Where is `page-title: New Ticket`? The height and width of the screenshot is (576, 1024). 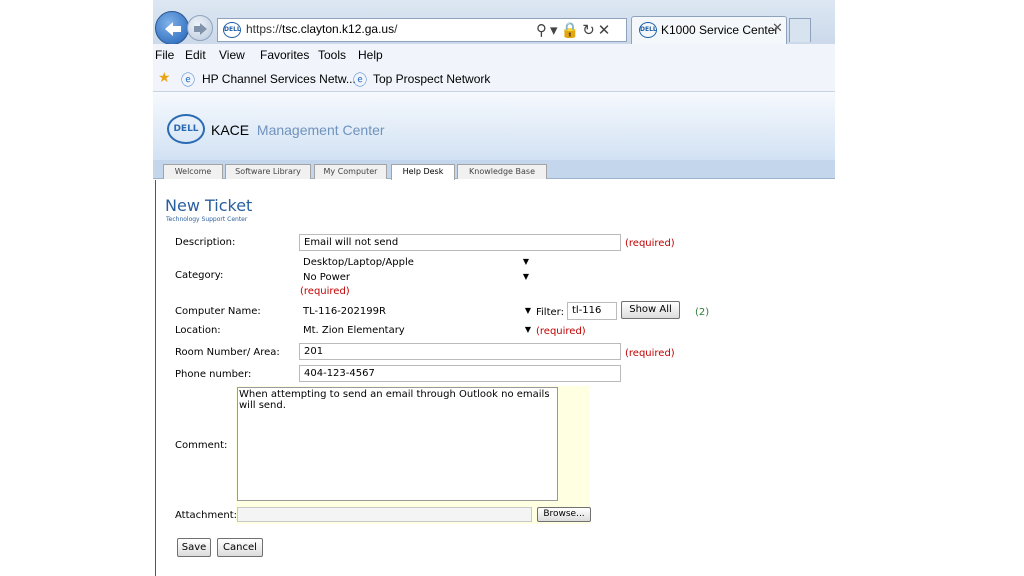
page-title: New Ticket is located at coordinates (209, 205).